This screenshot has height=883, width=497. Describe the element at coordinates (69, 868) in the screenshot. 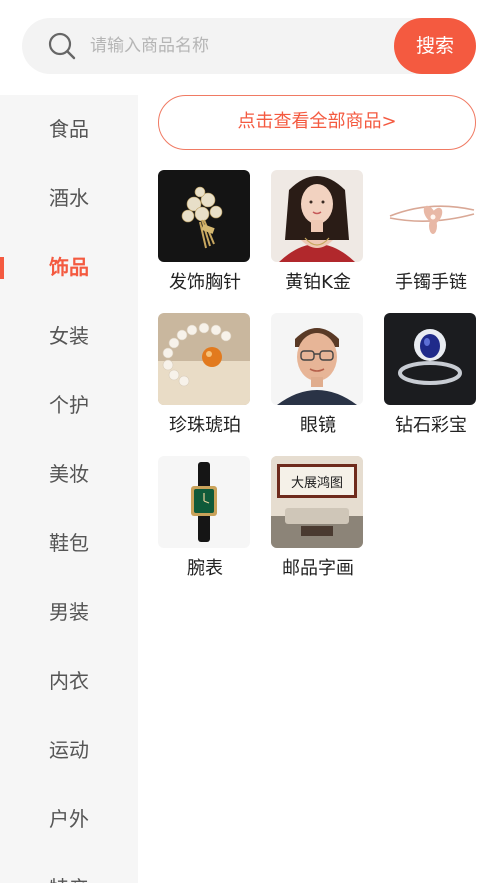

I see `sidebar-item-specialty: 特产` at that location.